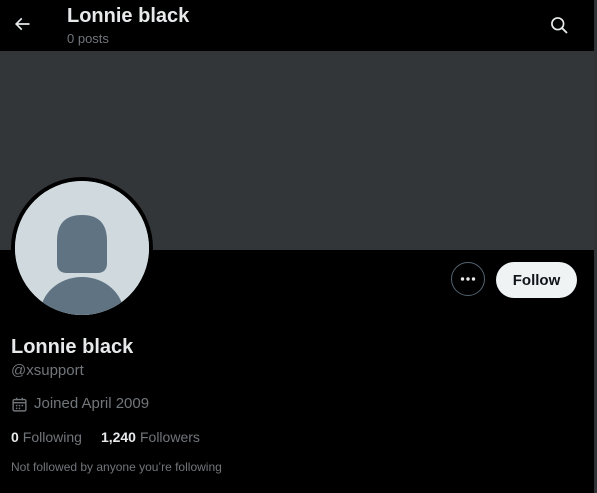  I want to click on follow-stats: 0 Following 1,240 Followers, so click(115, 437).